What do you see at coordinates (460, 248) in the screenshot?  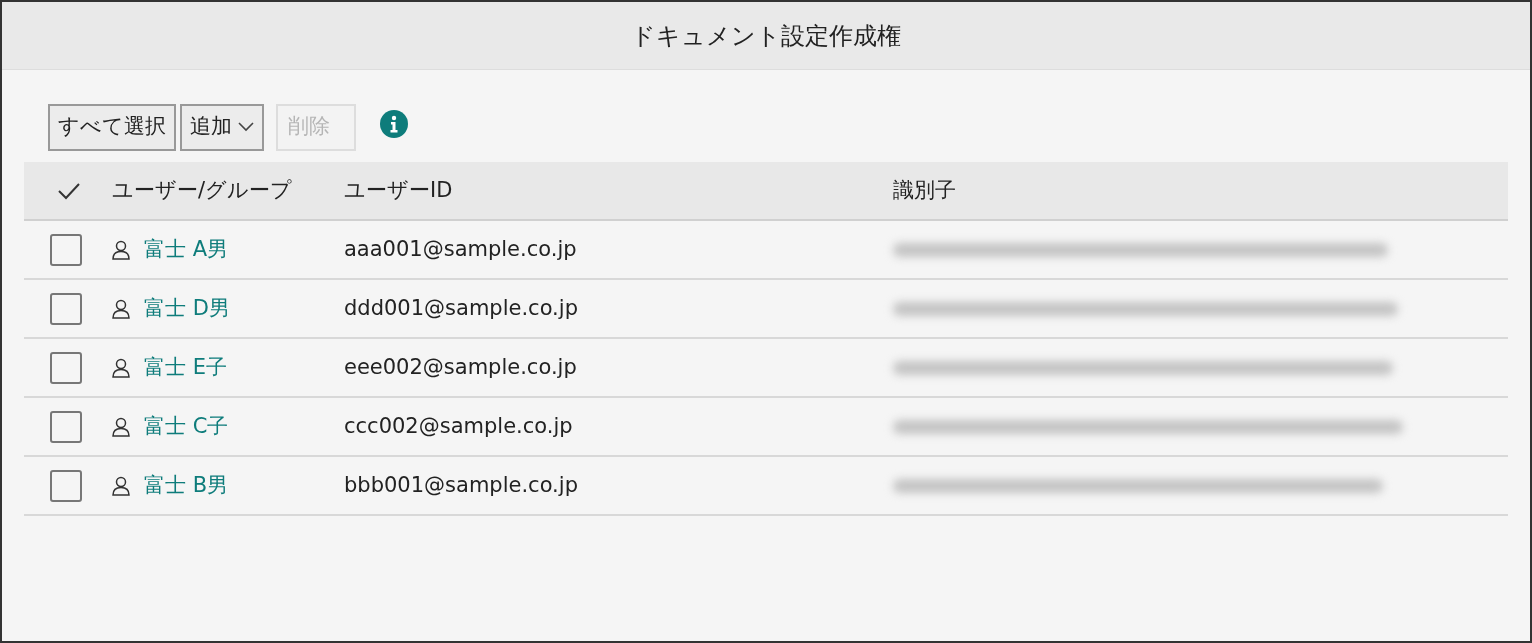 I see `table-cell: aaa001@sample.co.jp` at bounding box center [460, 248].